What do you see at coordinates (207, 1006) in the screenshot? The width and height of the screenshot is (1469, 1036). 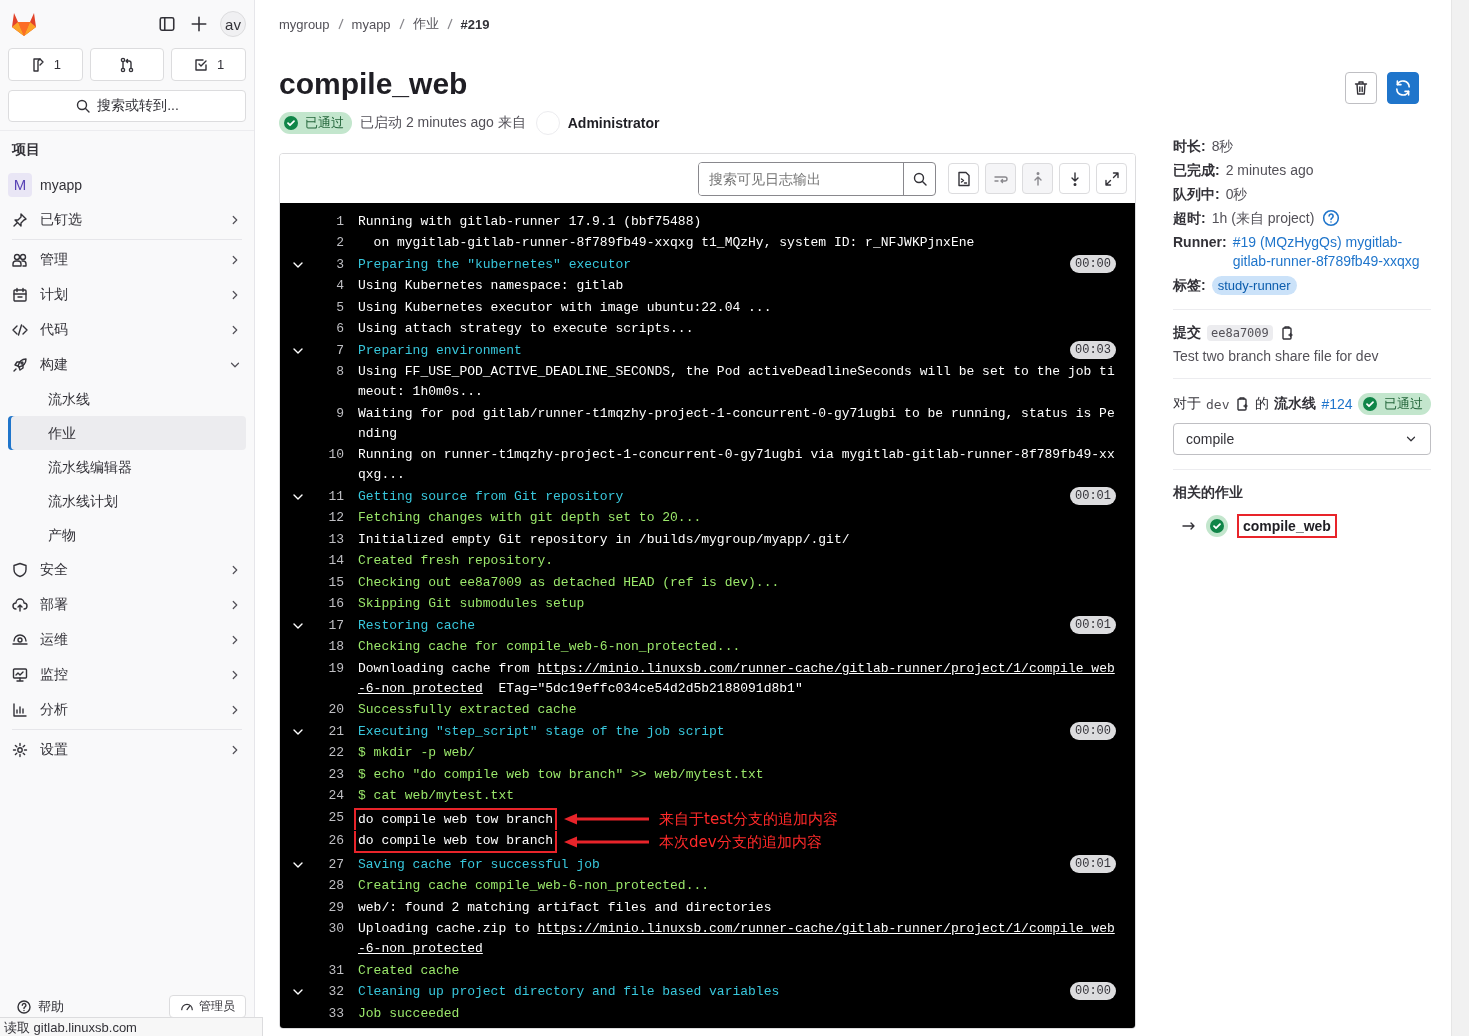 I see `admin-button: 管理员` at bounding box center [207, 1006].